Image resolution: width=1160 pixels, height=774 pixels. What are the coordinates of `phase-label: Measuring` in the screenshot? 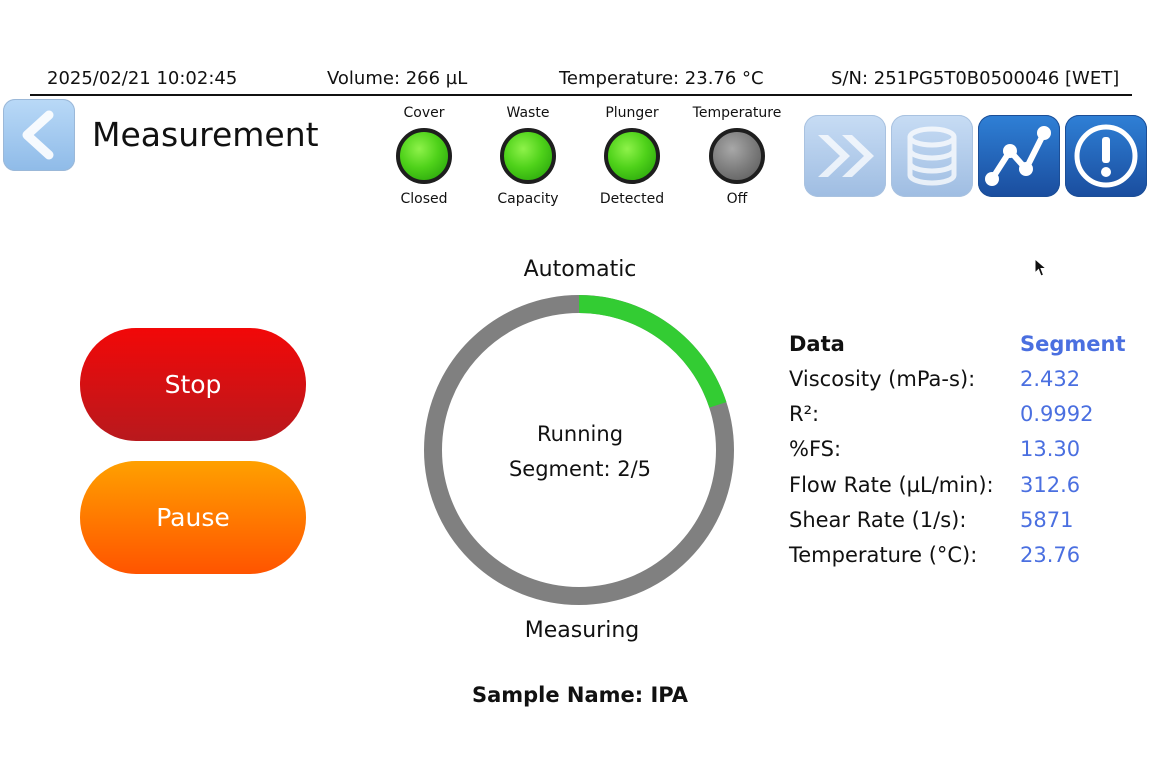 It's located at (582, 630).